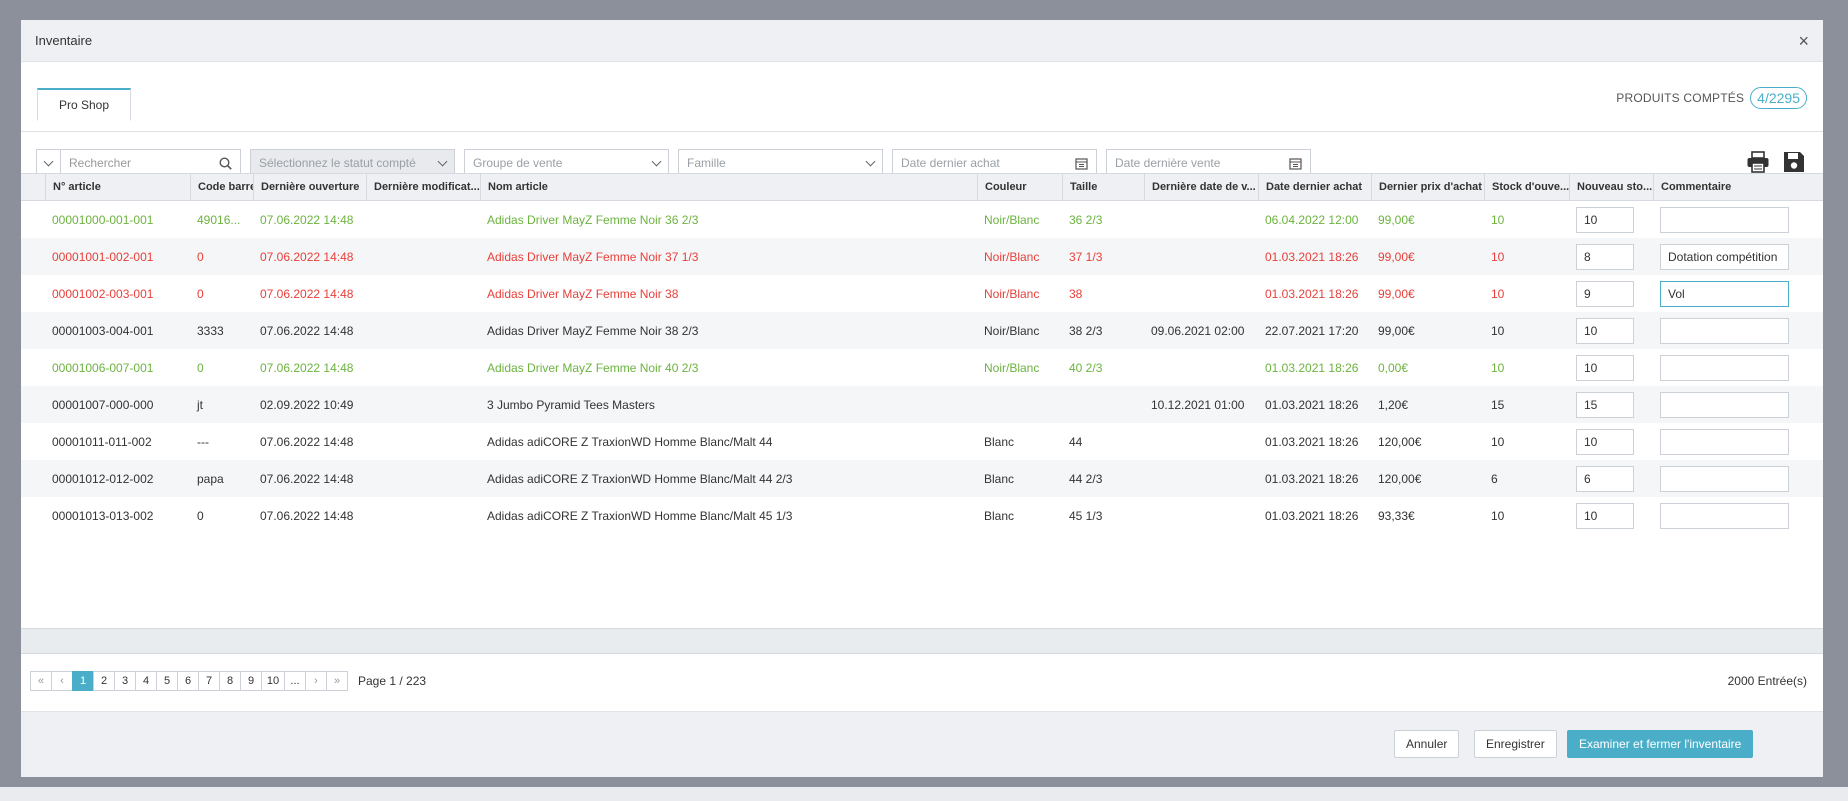 The image size is (1848, 801). Describe the element at coordinates (316, 681) in the screenshot. I see `next-page-button: ›` at that location.